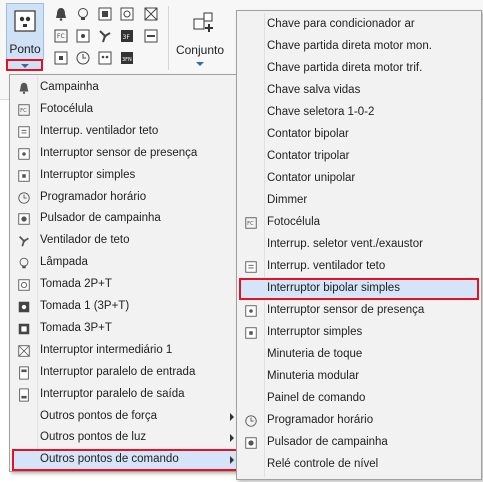  I want to click on menu-item-label: Contator tripolar, so click(308, 156).